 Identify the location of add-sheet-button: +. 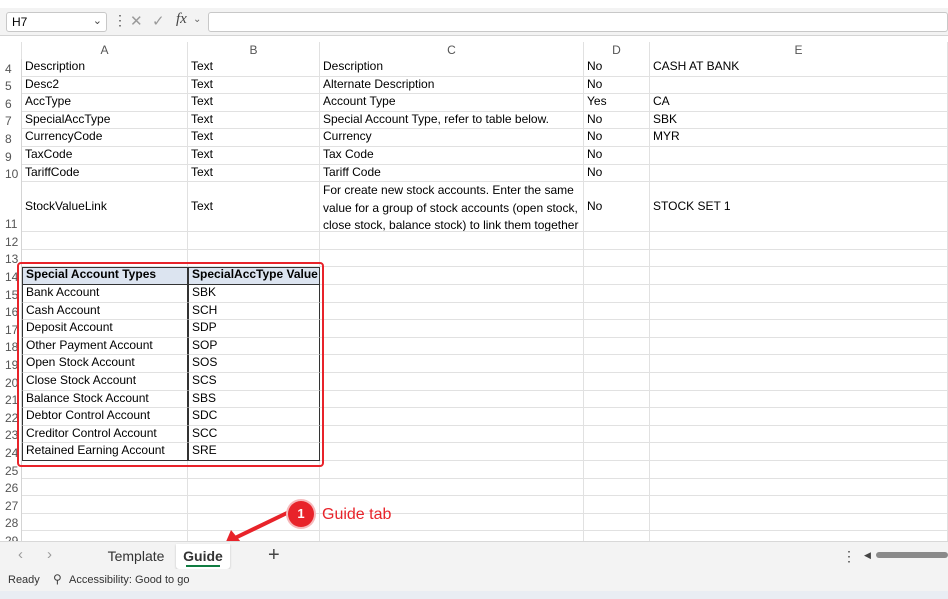
(274, 555).